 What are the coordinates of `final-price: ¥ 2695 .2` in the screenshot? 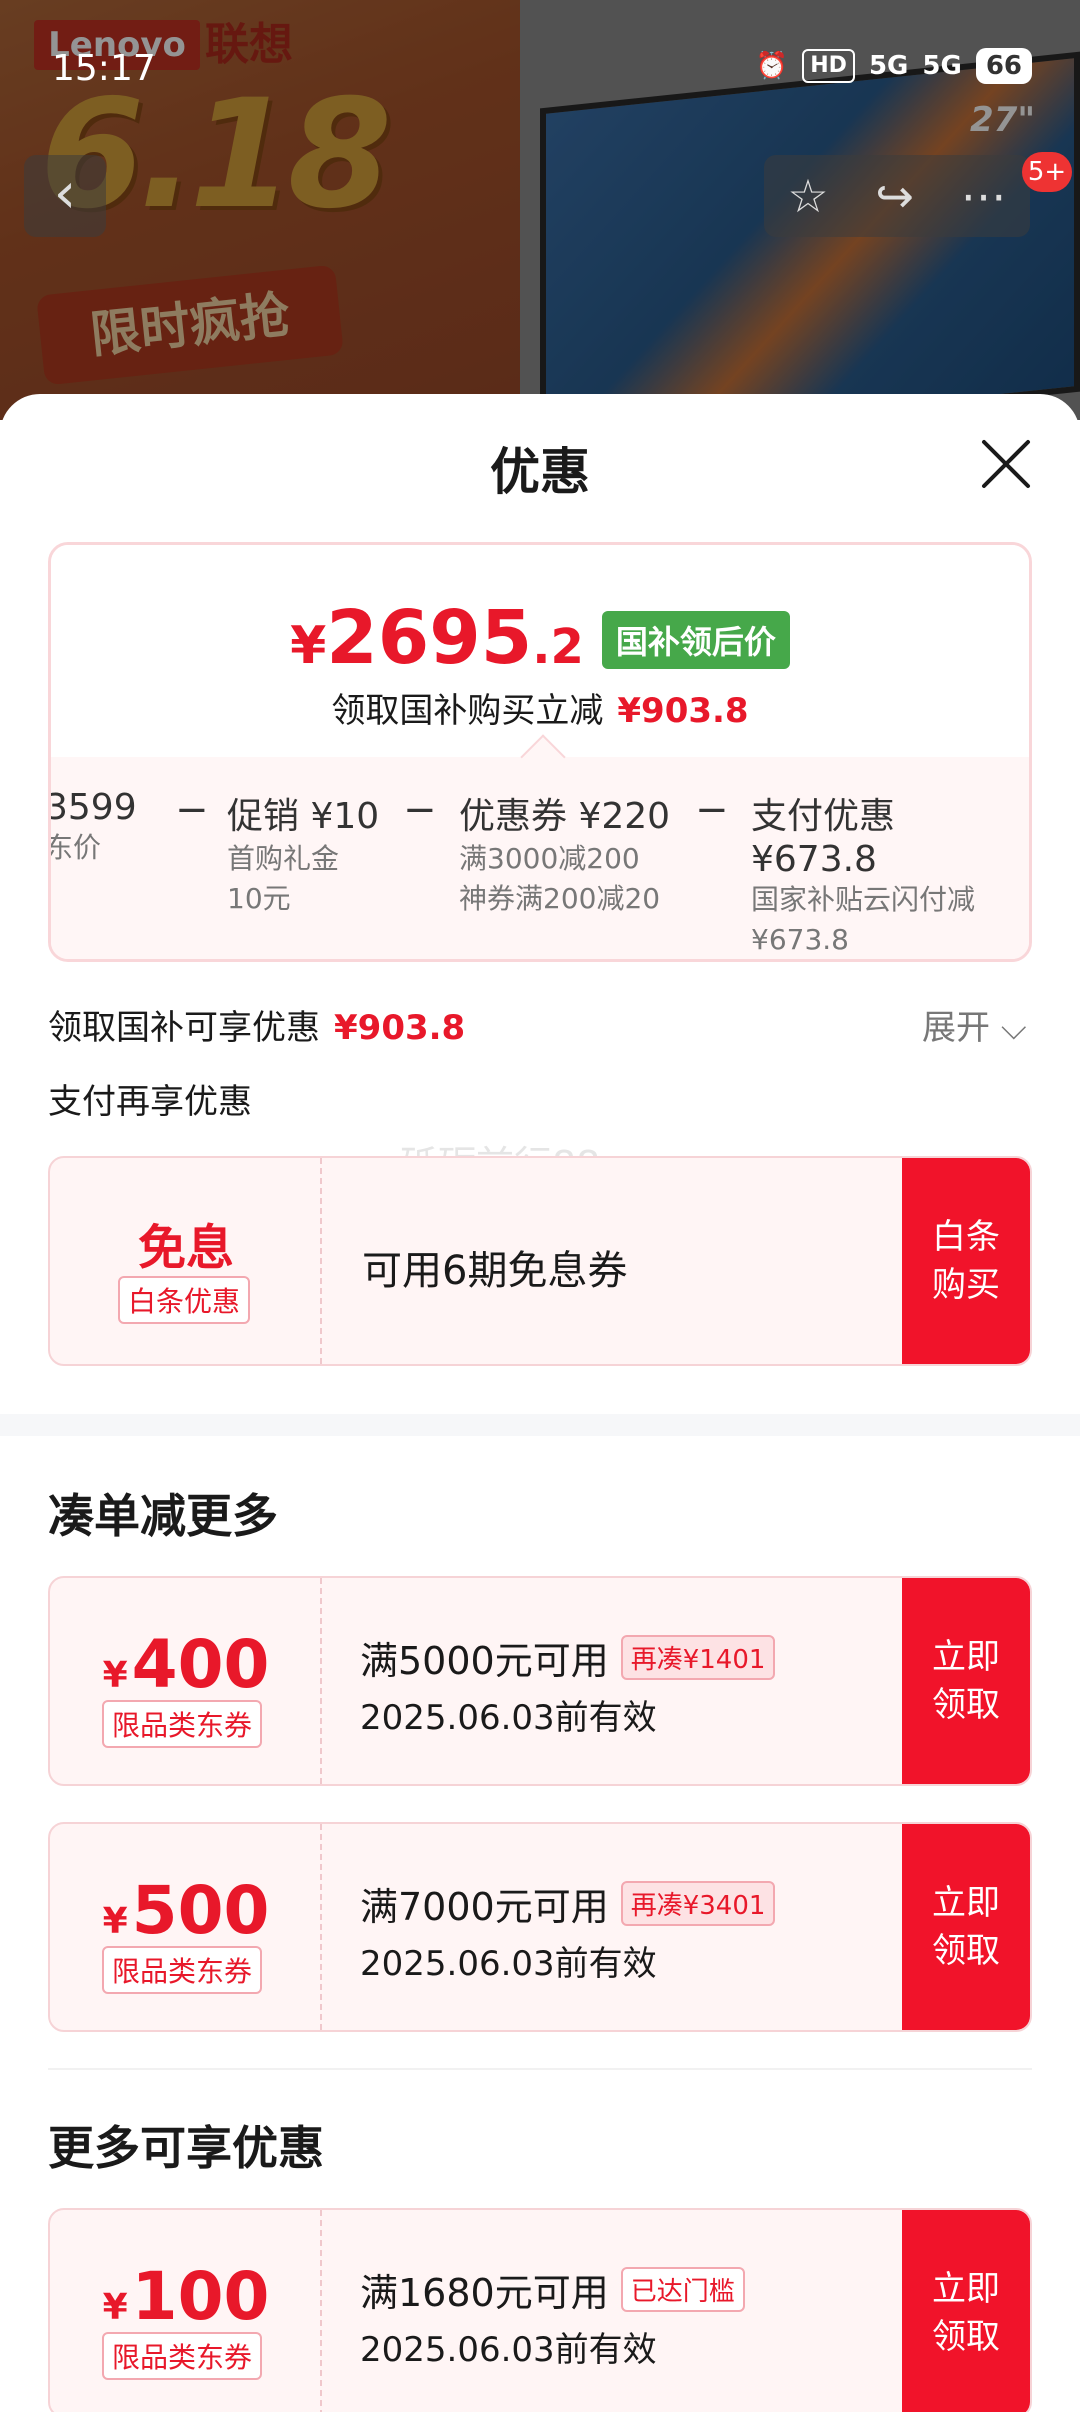 It's located at (437, 638).